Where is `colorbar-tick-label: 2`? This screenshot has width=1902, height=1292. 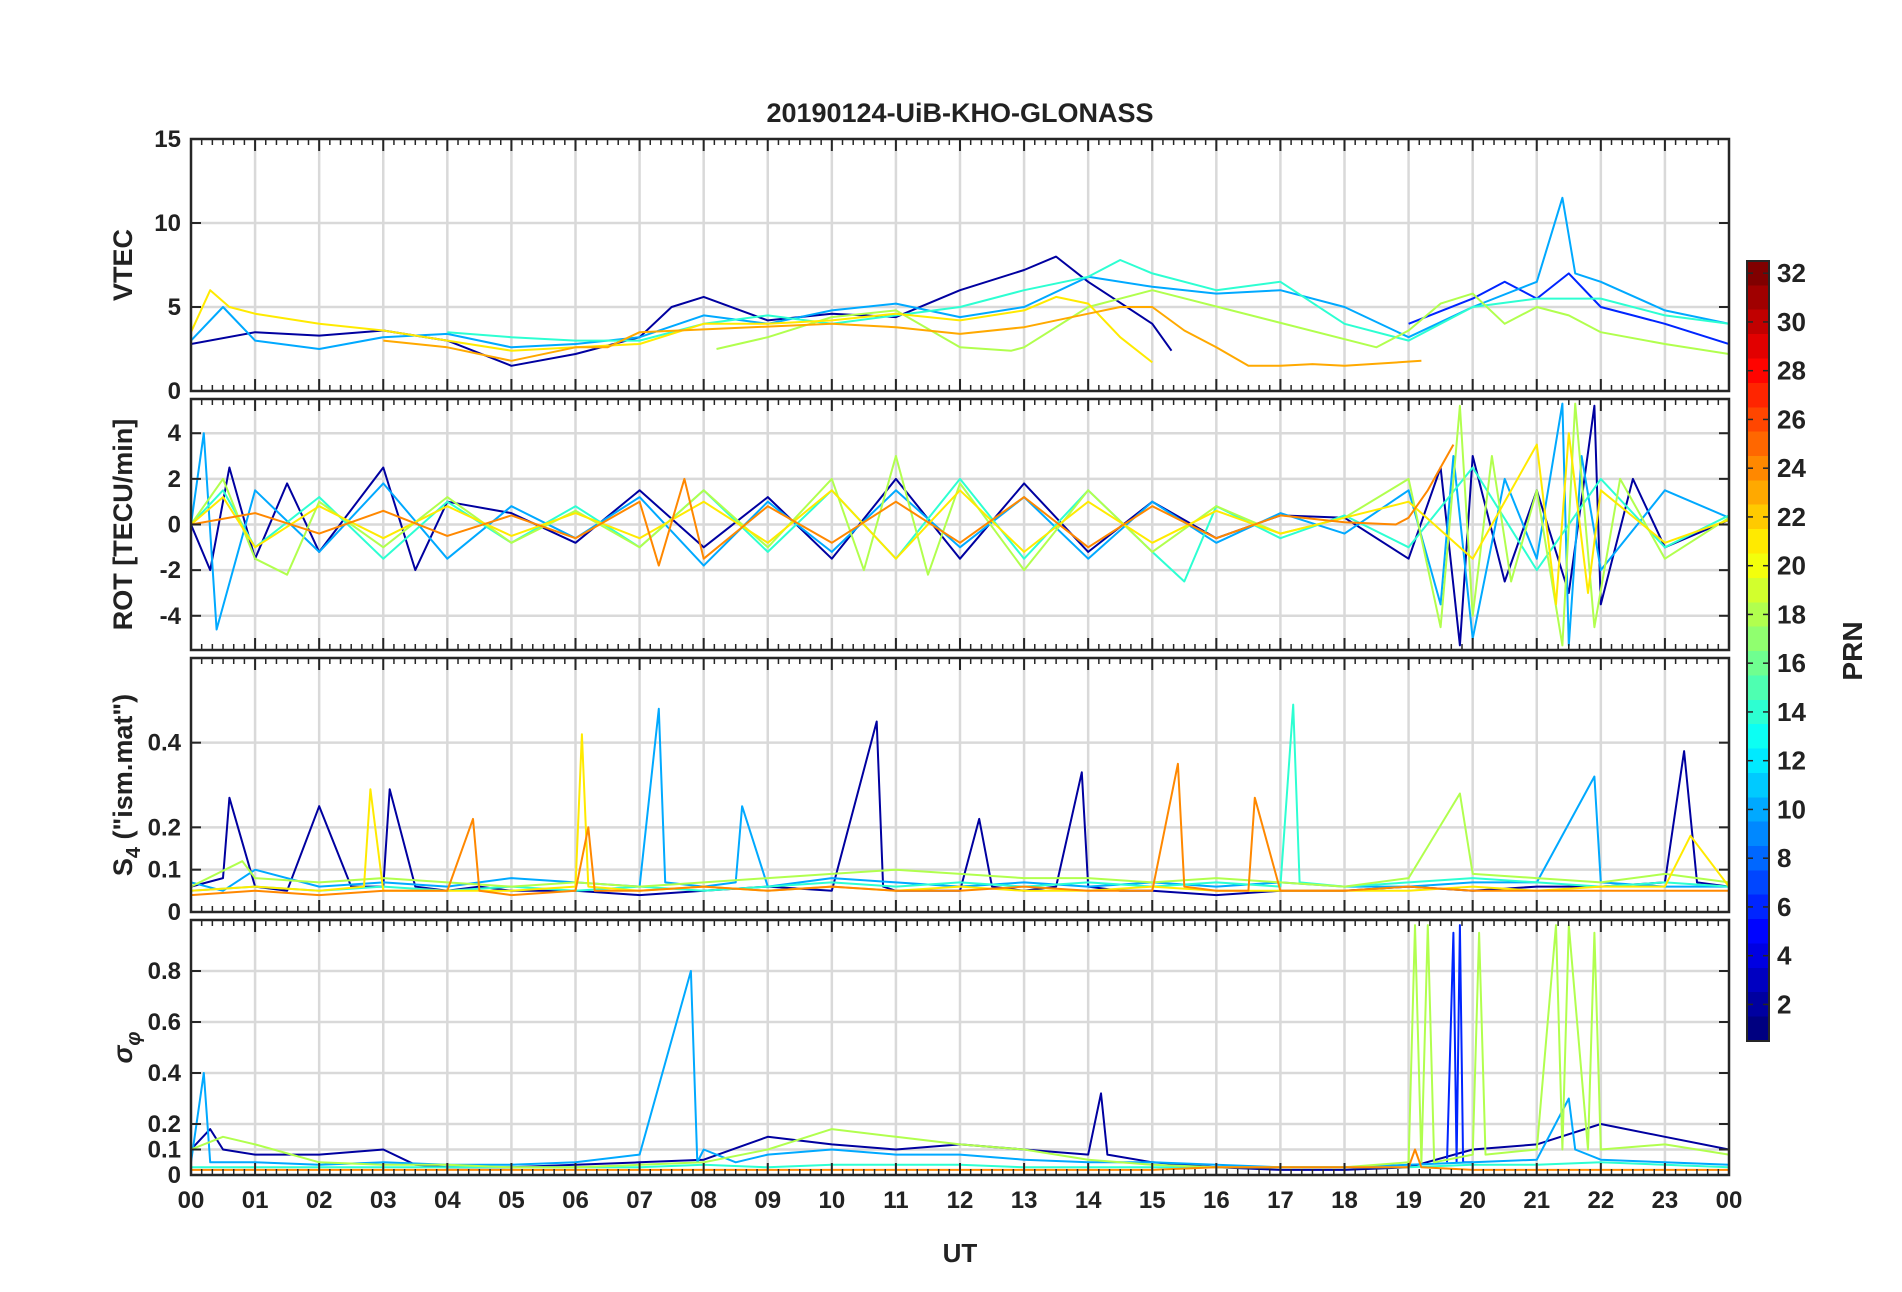 colorbar-tick-label: 2 is located at coordinates (1784, 1004).